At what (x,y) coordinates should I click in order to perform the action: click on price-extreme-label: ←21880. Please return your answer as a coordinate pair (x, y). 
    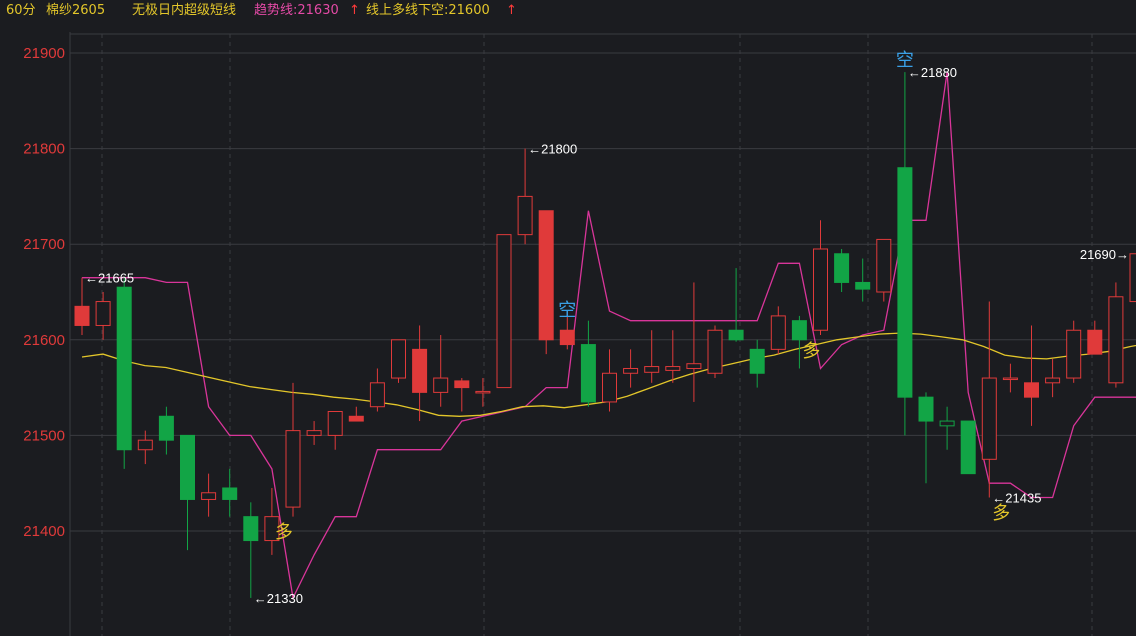
    Looking at the image, I should click on (932, 72).